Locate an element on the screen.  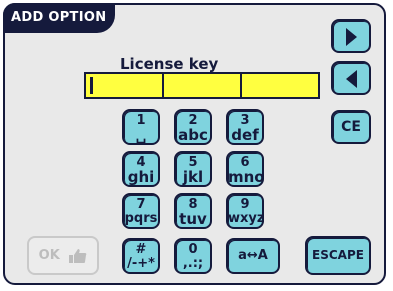
key-9-letters: wxyz is located at coordinates (246, 218).